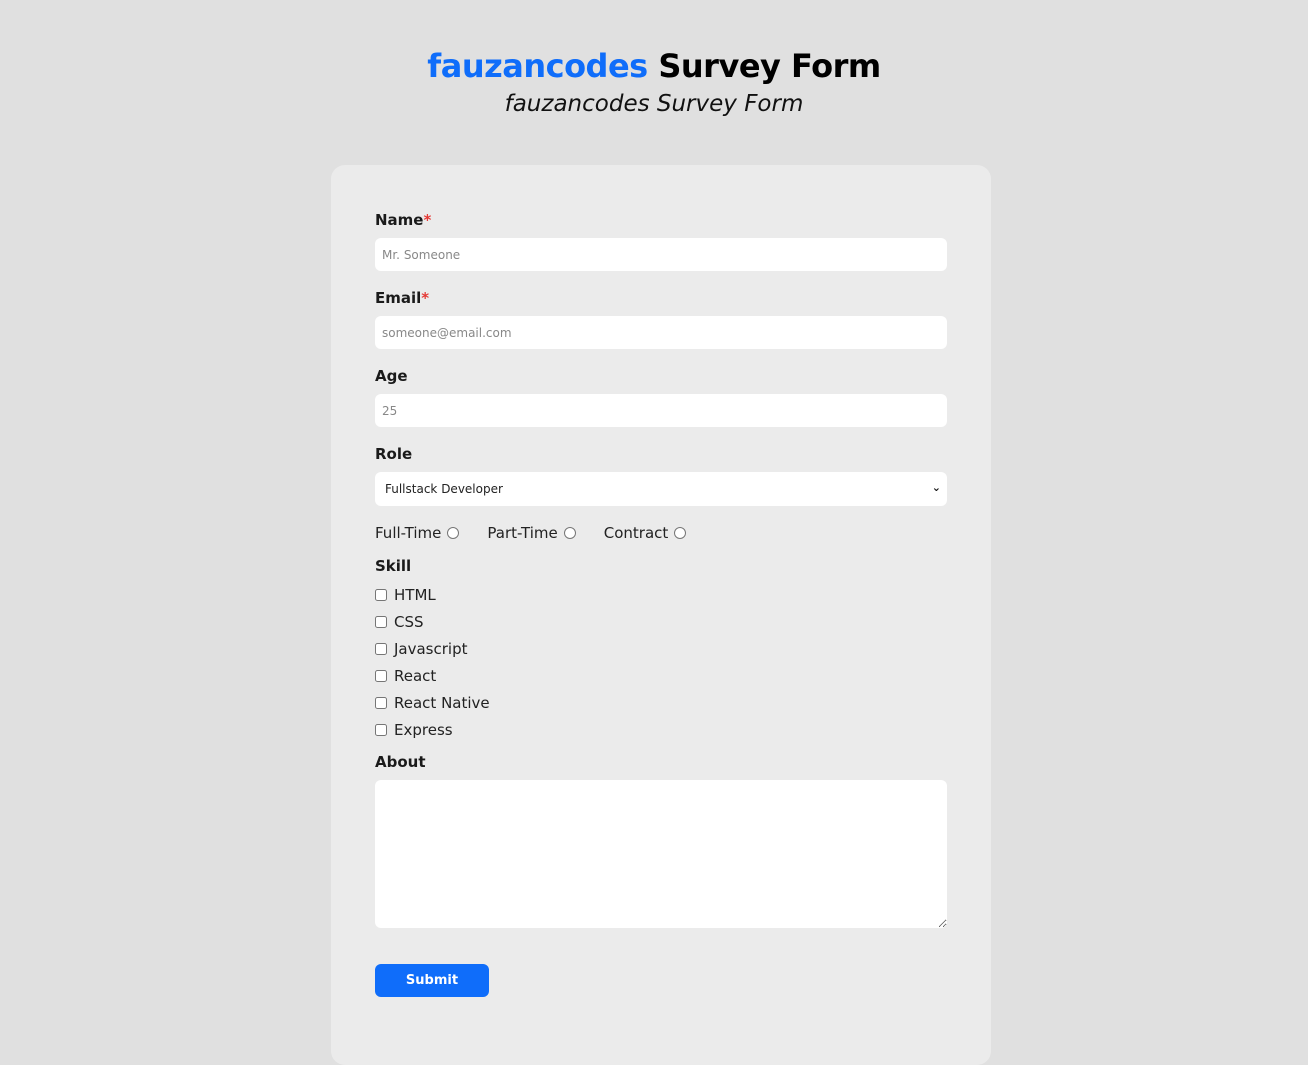 The width and height of the screenshot is (1308, 1065). I want to click on role-select-wrapper: Fullstack Developer ⌄, so click(661, 489).